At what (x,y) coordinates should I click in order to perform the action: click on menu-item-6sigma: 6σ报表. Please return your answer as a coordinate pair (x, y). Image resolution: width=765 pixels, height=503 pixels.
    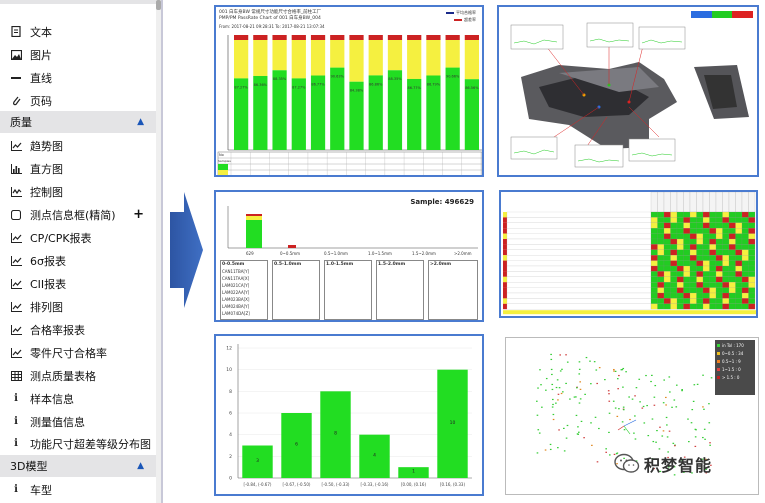
    Looking at the image, I should click on (79, 260).